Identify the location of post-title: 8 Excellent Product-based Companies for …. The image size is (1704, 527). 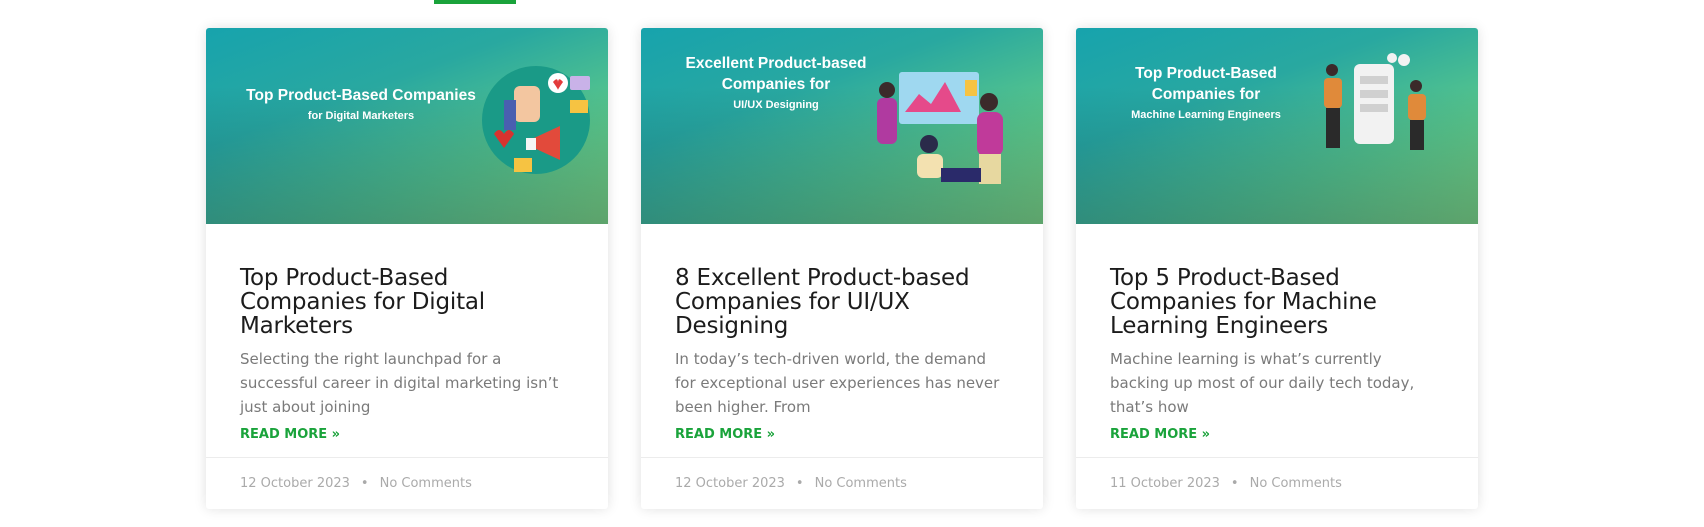
(842, 302).